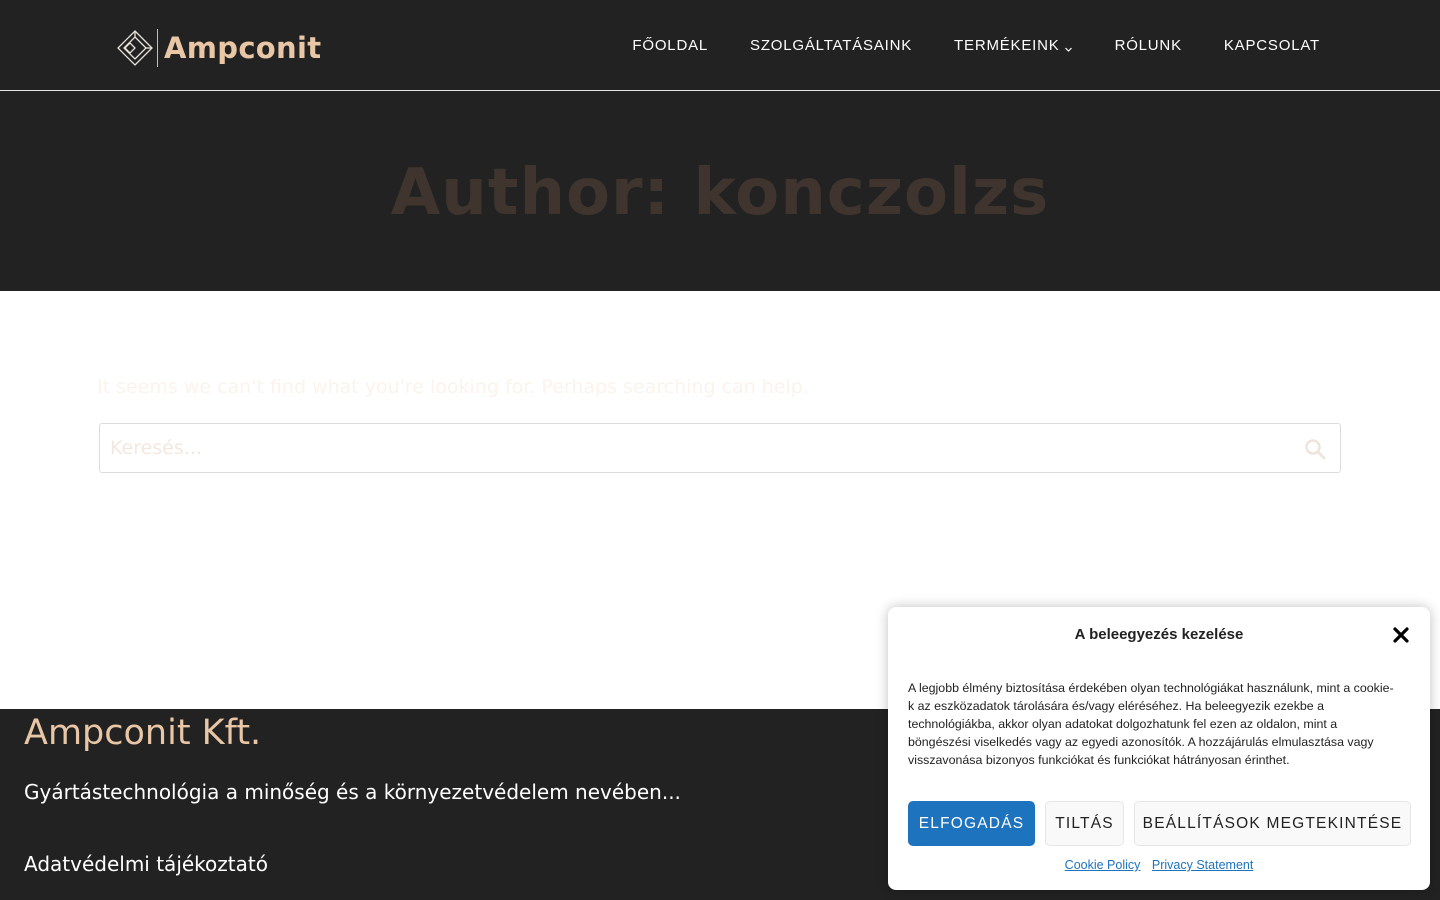 This screenshot has height=900, width=1440. Describe the element at coordinates (1103, 865) in the screenshot. I see `cookie-policy-link: Cookie Policy` at that location.